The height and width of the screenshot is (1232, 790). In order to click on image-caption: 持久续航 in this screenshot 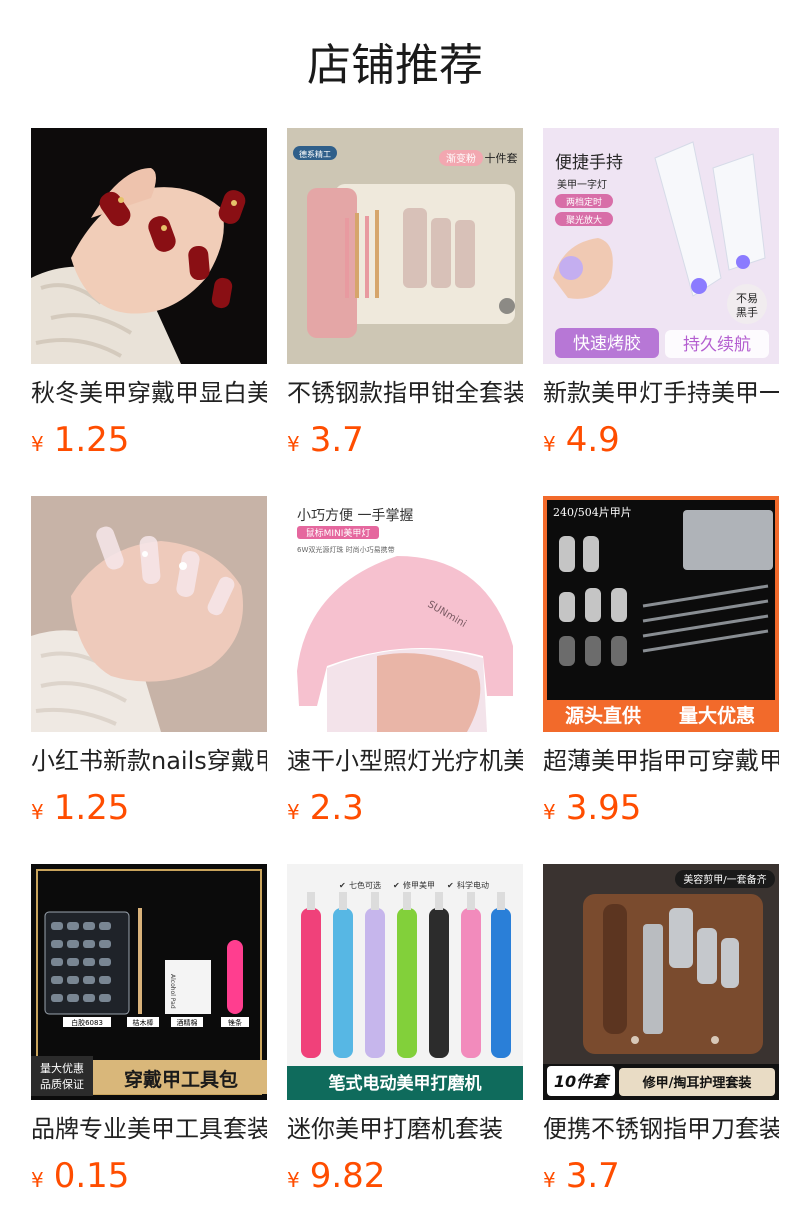, I will do `click(717, 345)`.